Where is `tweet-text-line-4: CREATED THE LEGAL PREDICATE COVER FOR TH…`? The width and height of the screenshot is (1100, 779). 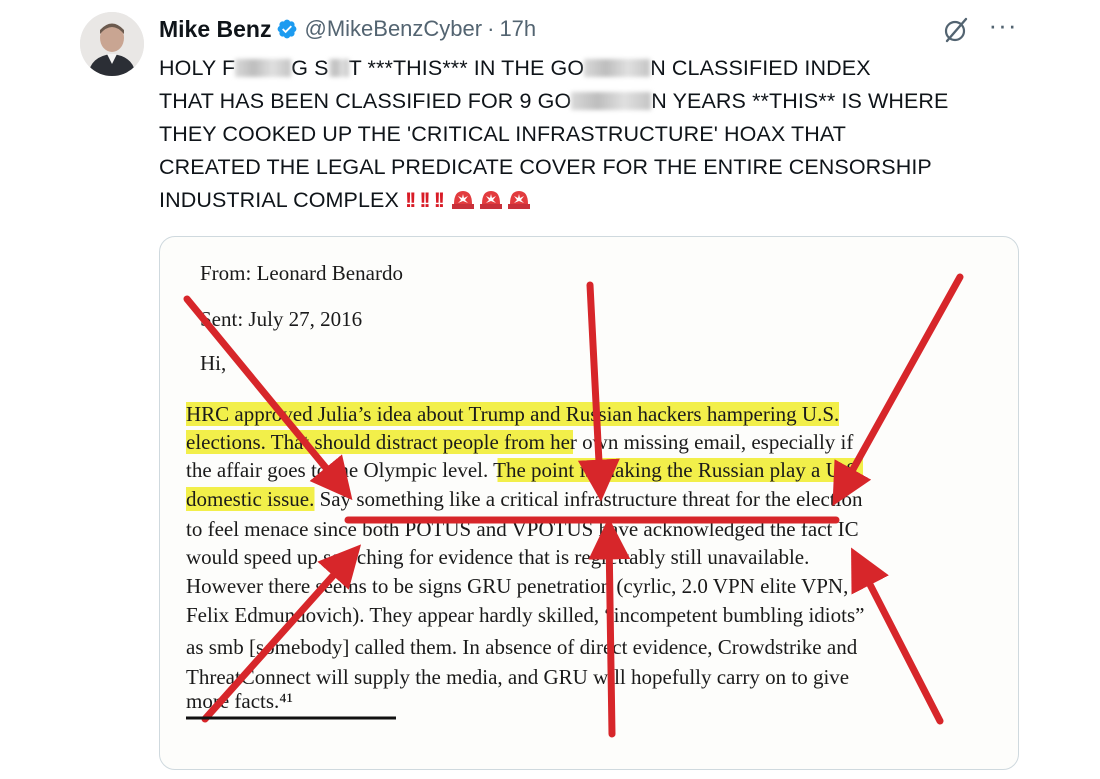
tweet-text-line-4: CREATED THE LEGAL PREDICATE COVER FOR TH… is located at coordinates (545, 167).